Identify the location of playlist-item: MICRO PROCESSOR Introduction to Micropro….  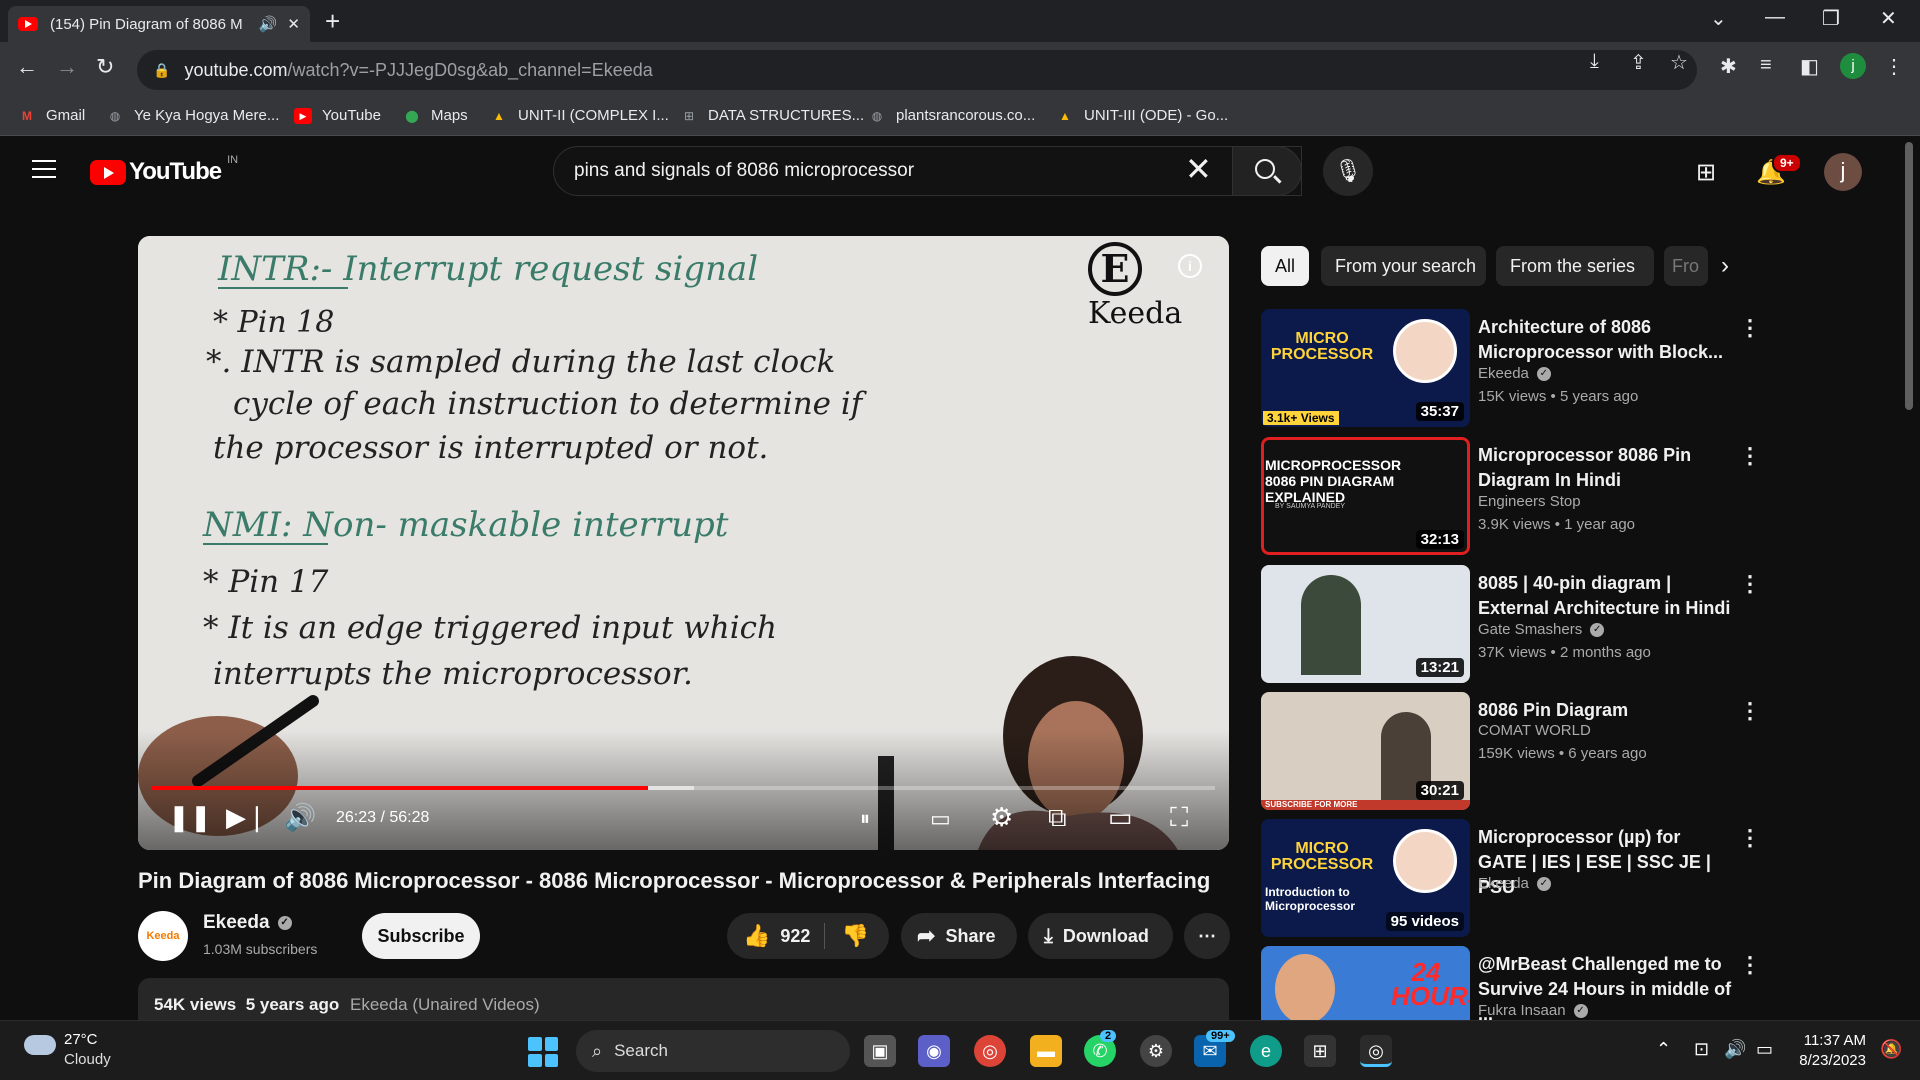
(1511, 878).